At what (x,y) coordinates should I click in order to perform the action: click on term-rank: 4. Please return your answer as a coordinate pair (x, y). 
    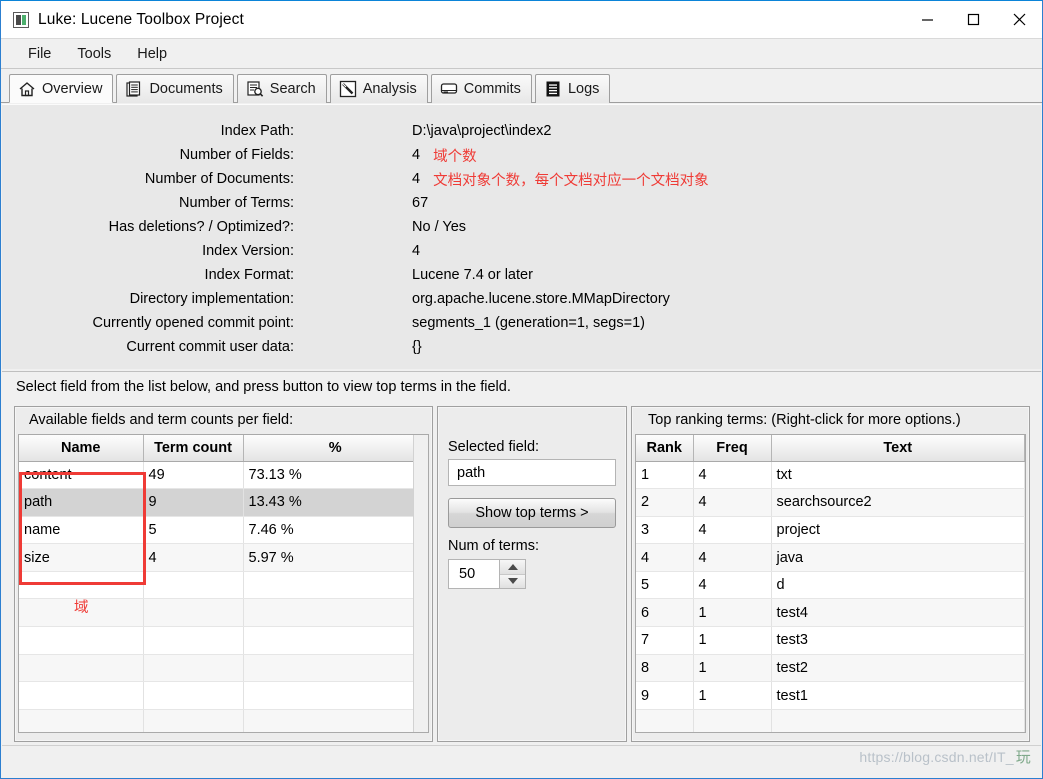
    Looking at the image, I should click on (665, 557).